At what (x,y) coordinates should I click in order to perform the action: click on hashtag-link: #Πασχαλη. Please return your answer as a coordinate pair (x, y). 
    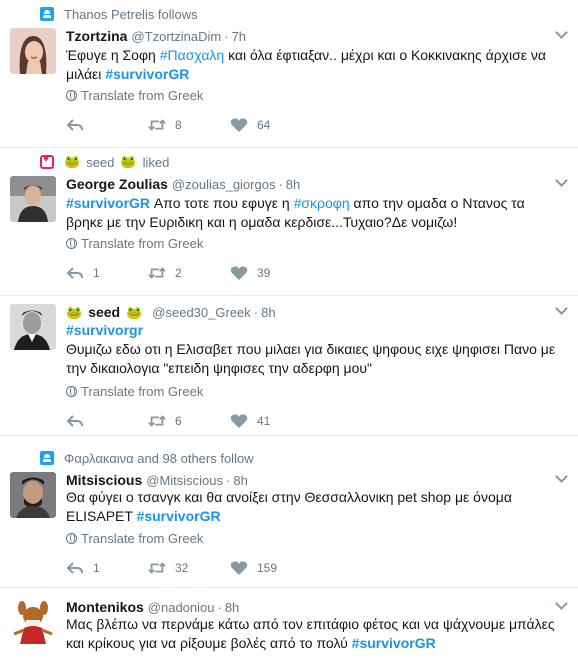
    Looking at the image, I should click on (192, 55).